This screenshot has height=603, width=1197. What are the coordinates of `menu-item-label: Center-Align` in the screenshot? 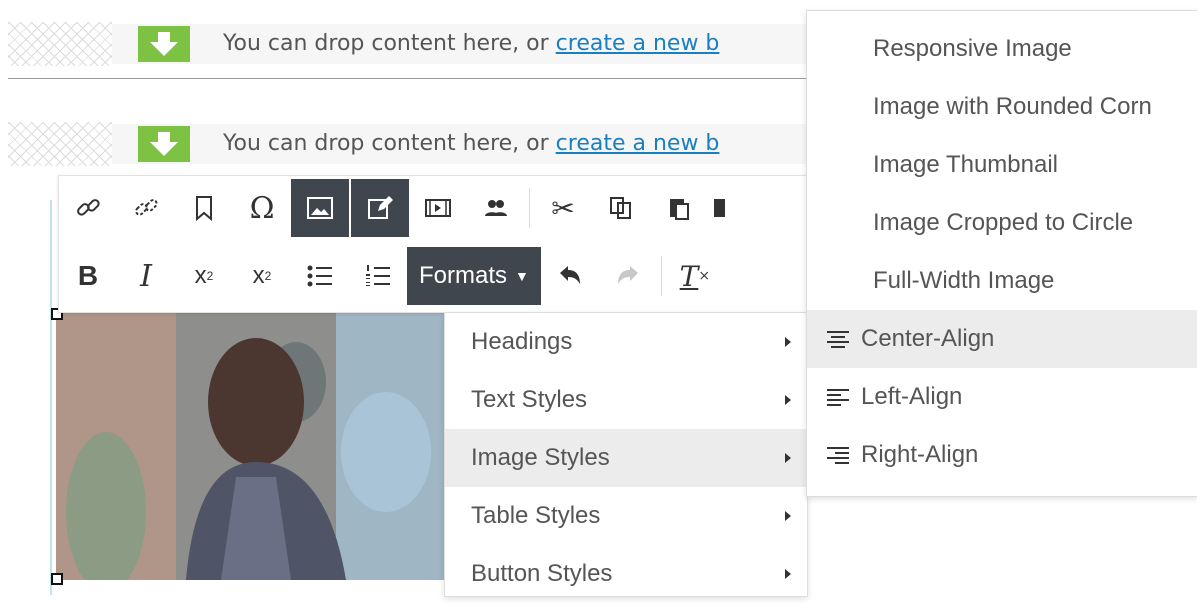 It's located at (928, 338).